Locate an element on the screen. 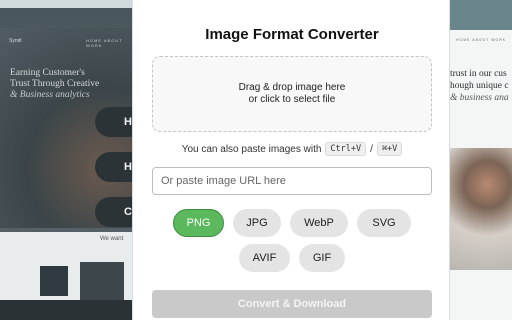  site-logo: Syndi is located at coordinates (15, 41).